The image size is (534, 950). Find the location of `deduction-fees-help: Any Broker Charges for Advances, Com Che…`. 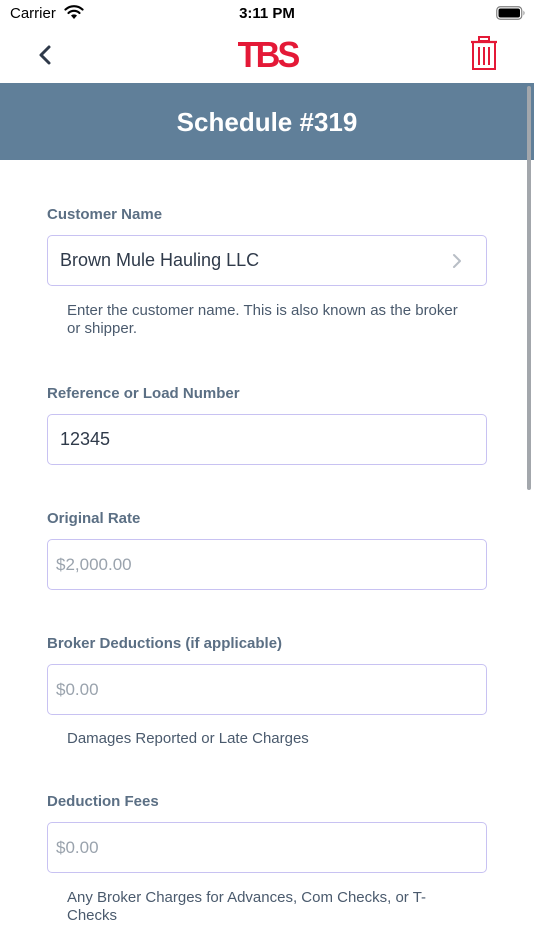

deduction-fees-help: Any Broker Charges for Advances, Com Che… is located at coordinates (247, 906).